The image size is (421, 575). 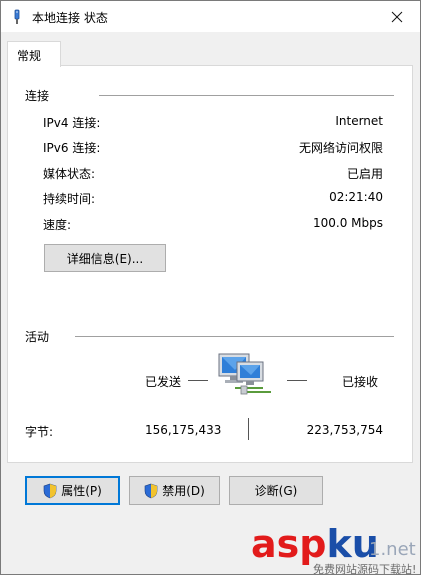 I want to click on ipv4-label: IPv4 连接:, so click(x=72, y=123).